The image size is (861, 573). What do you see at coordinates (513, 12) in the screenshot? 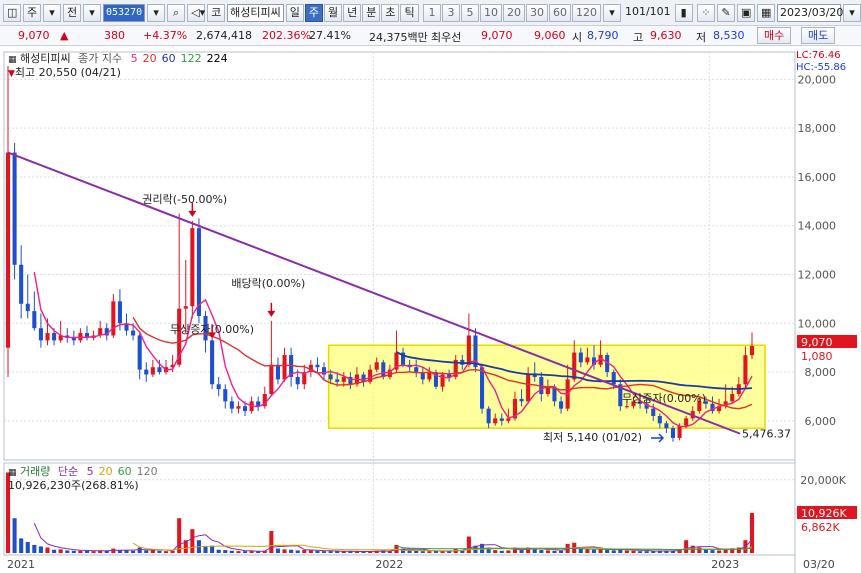
I see `interval-count-button: 20` at bounding box center [513, 12].